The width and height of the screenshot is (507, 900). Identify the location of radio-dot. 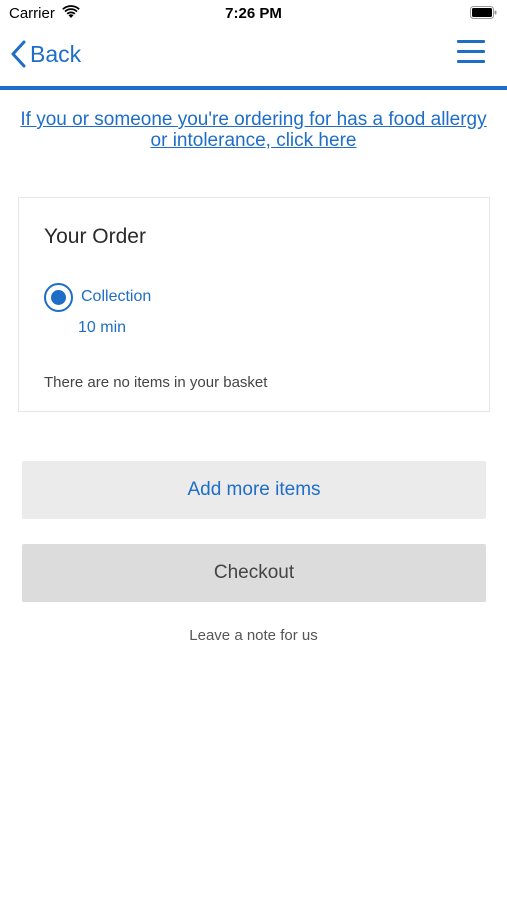
(58, 297).